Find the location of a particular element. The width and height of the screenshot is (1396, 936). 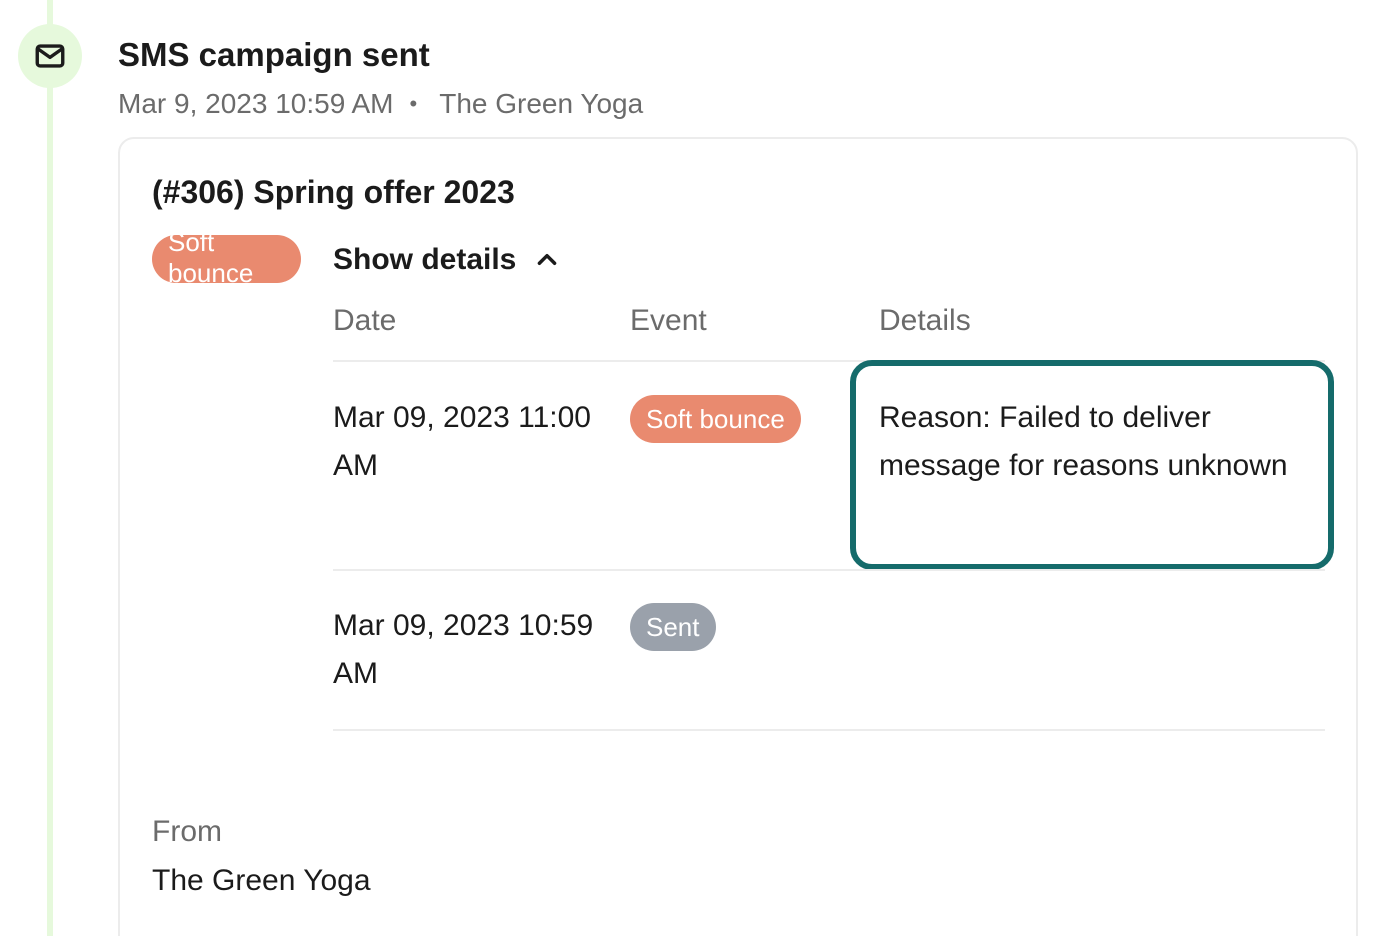

column-header-details: Details is located at coordinates (925, 320).